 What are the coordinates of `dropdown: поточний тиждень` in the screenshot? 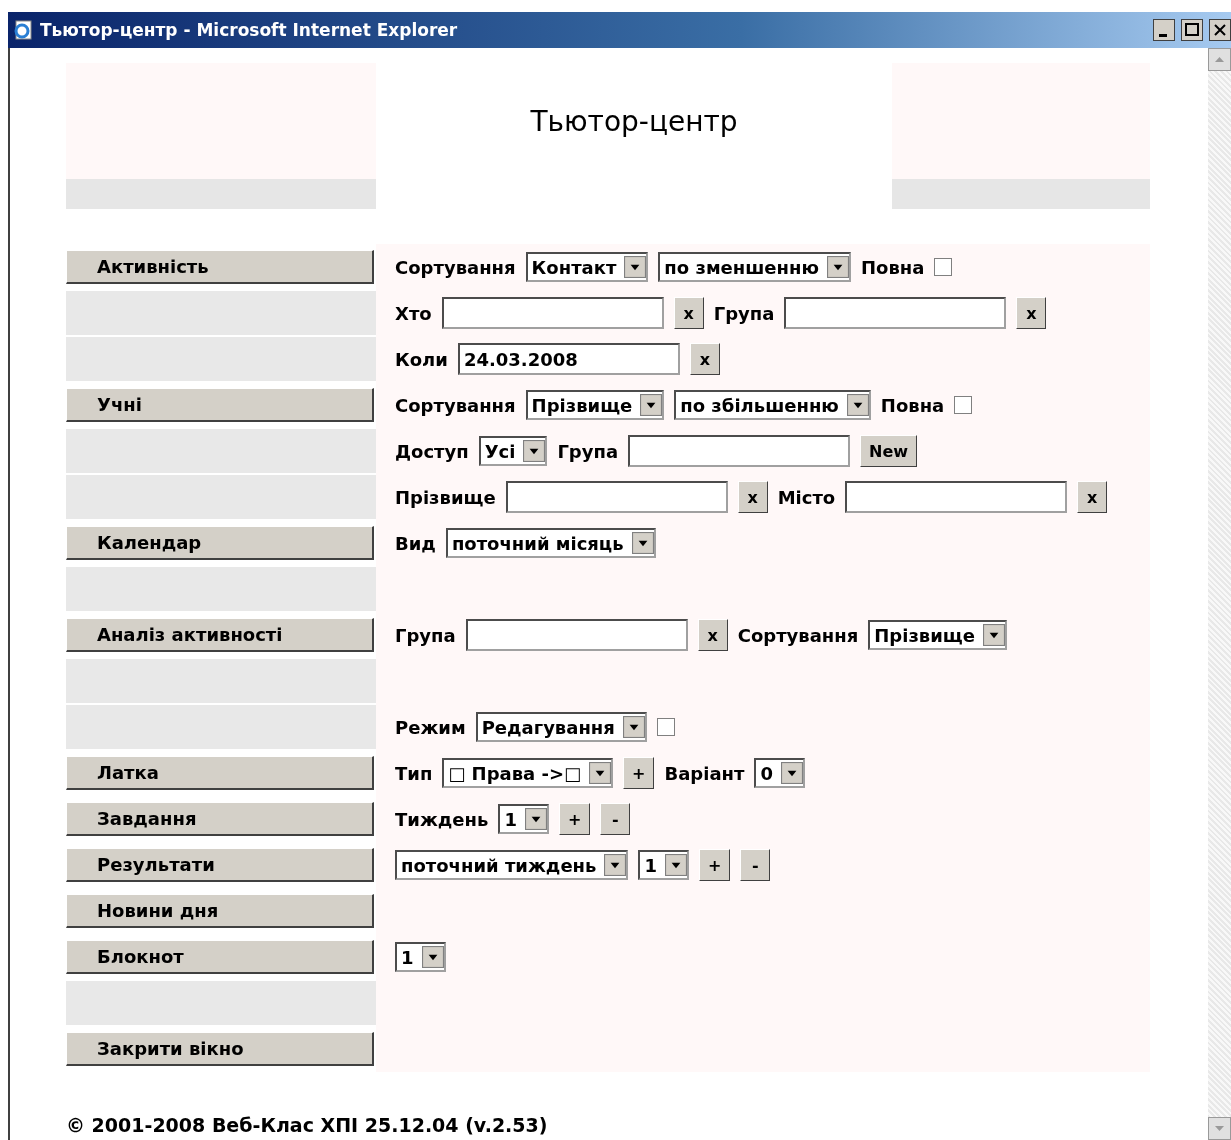 It's located at (512, 865).